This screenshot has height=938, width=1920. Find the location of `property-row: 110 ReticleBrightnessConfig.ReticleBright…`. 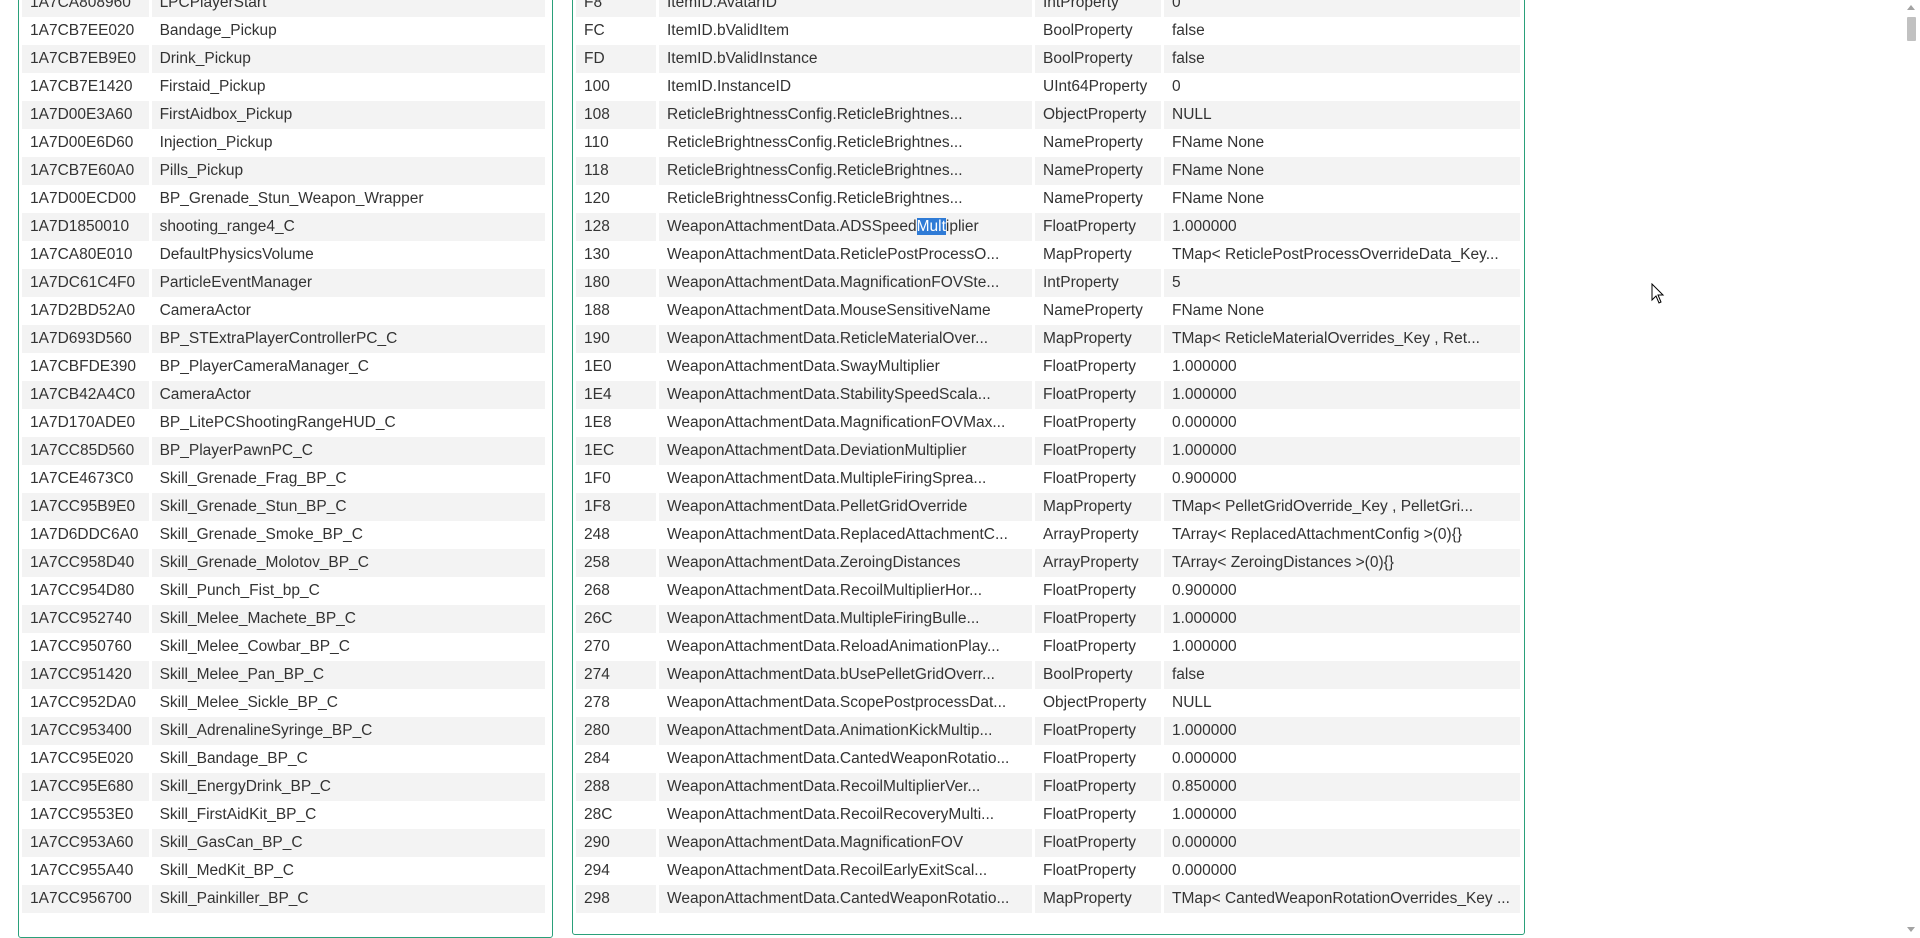

property-row: 110 ReticleBrightnessConfig.ReticleBright… is located at coordinates (1048, 143).